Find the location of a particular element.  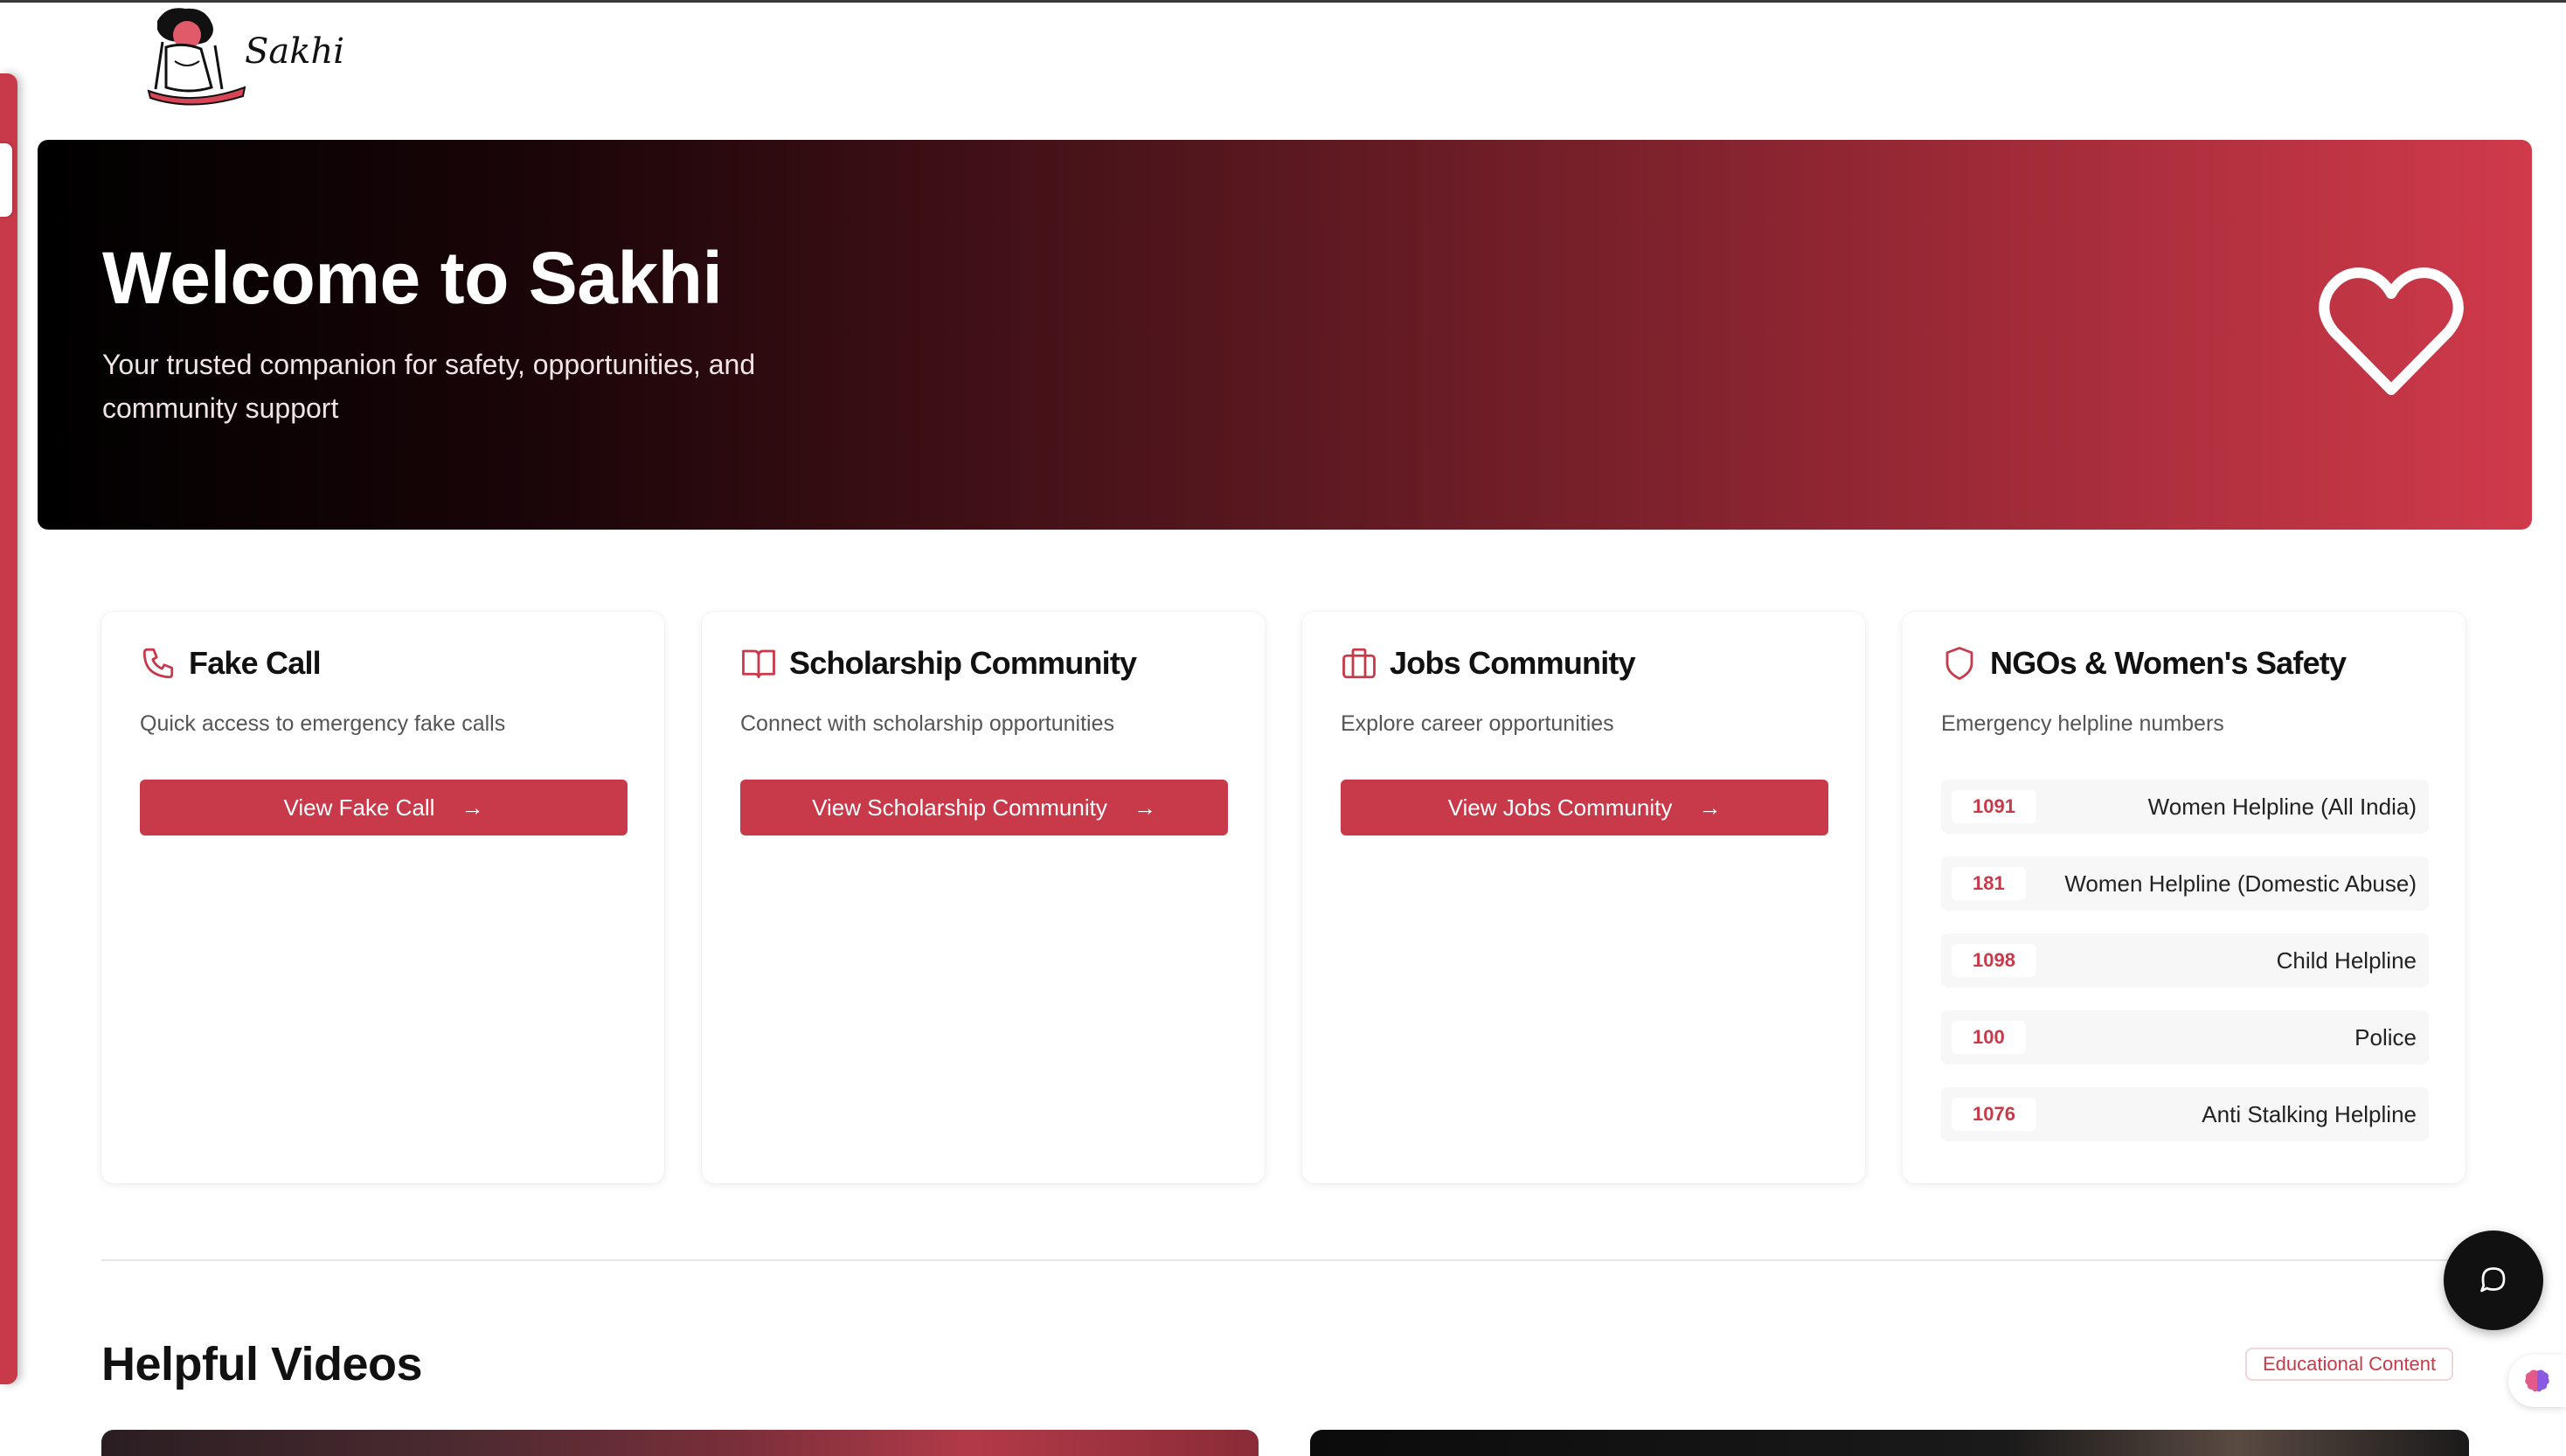

helpline-number: 181 is located at coordinates (1989, 883).